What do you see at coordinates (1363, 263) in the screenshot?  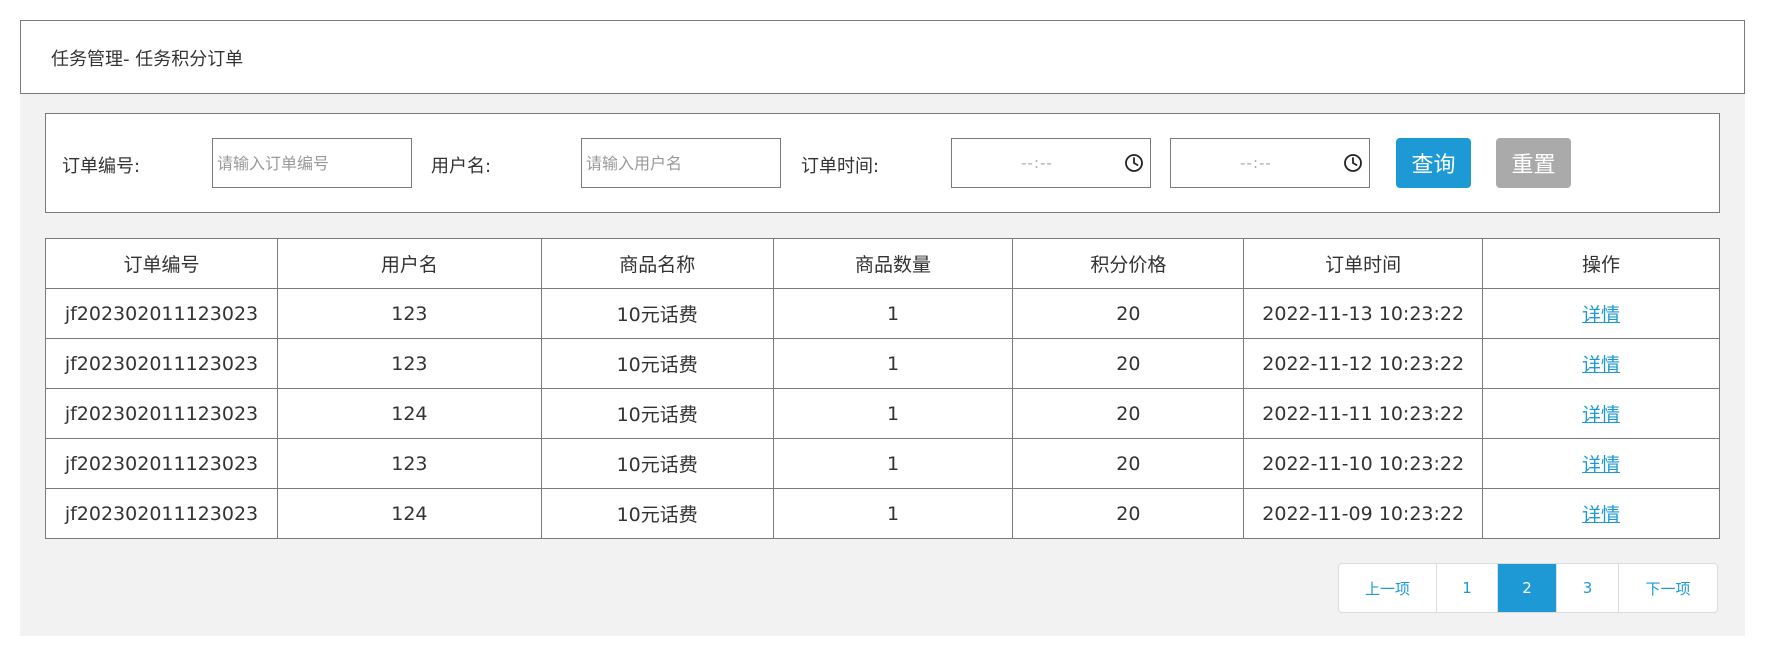 I see `col-header-order-time: 订单时间` at bounding box center [1363, 263].